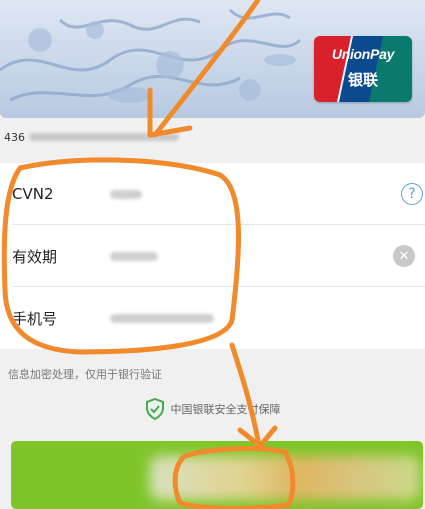  I want to click on expiry-row: 有效期 ✕, so click(212, 256).